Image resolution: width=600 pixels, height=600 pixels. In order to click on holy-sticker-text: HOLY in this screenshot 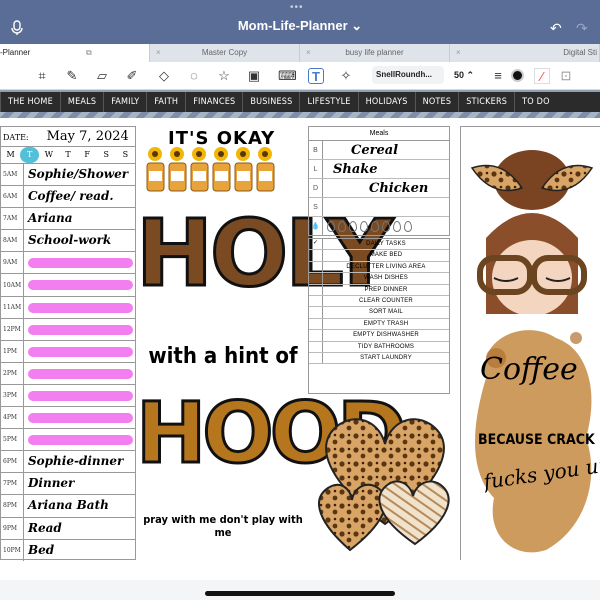, I will do `click(265, 253)`.